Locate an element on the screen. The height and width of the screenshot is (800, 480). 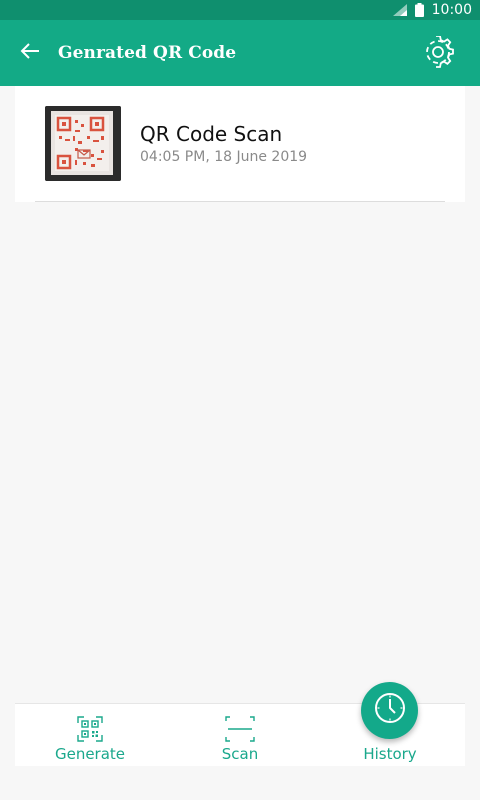
item-title: QR Code Scan is located at coordinates (211, 134).